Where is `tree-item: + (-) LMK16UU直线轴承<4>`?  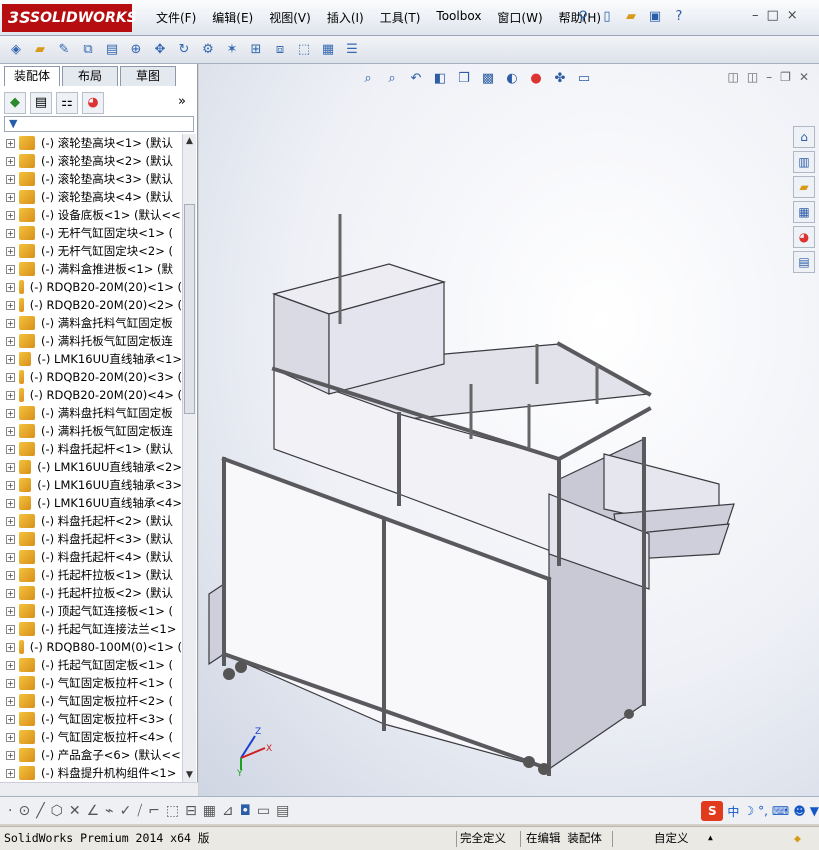 tree-item: + (-) LMK16UU直线轴承<4> is located at coordinates (91, 503).